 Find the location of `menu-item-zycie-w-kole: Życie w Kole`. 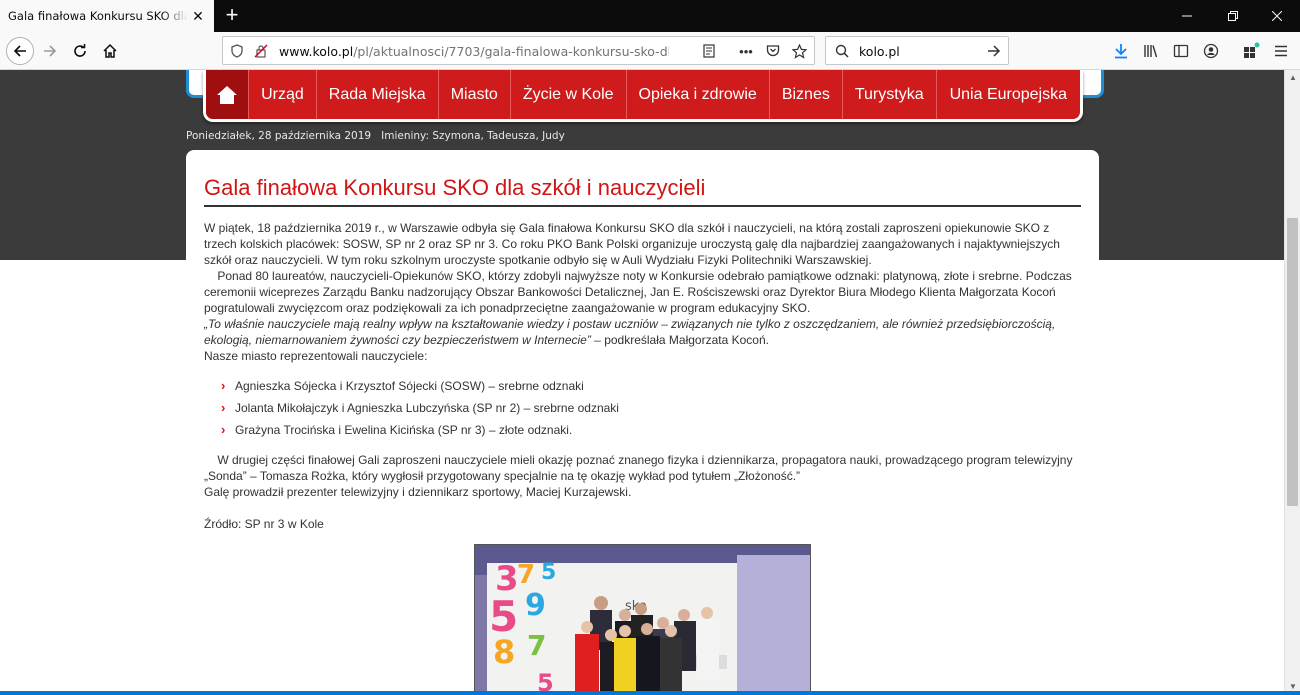

menu-item-zycie-w-kole: Życie w Kole is located at coordinates (567, 94).